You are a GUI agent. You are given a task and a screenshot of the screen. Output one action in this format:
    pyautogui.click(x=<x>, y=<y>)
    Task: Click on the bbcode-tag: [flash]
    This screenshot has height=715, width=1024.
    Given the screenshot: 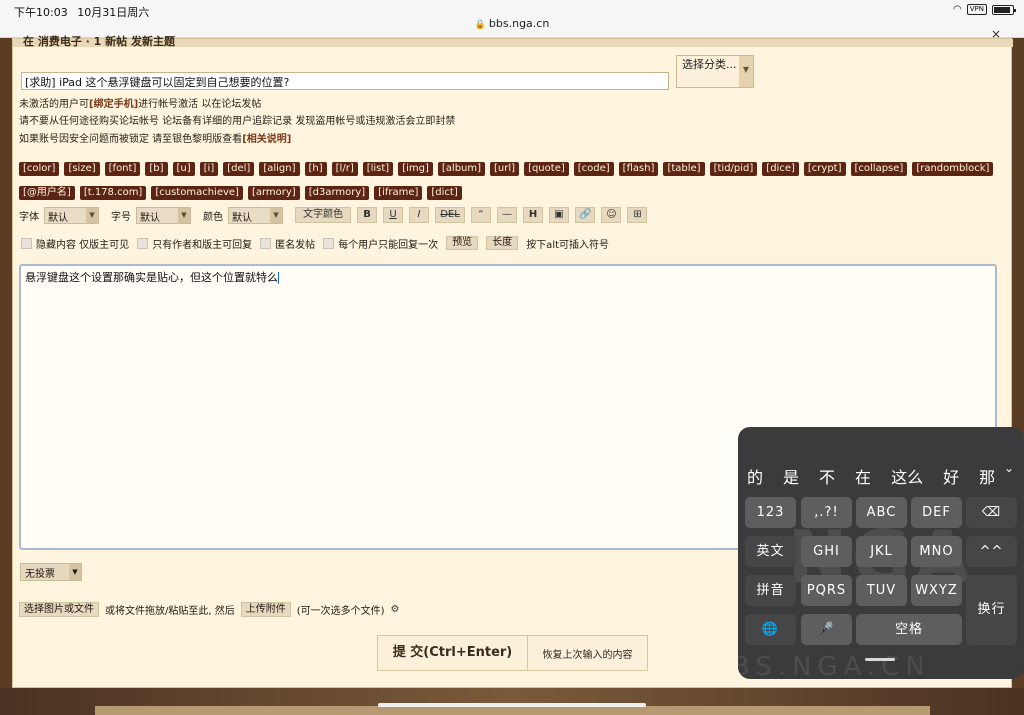 What is the action you would take?
    pyautogui.click(x=638, y=169)
    